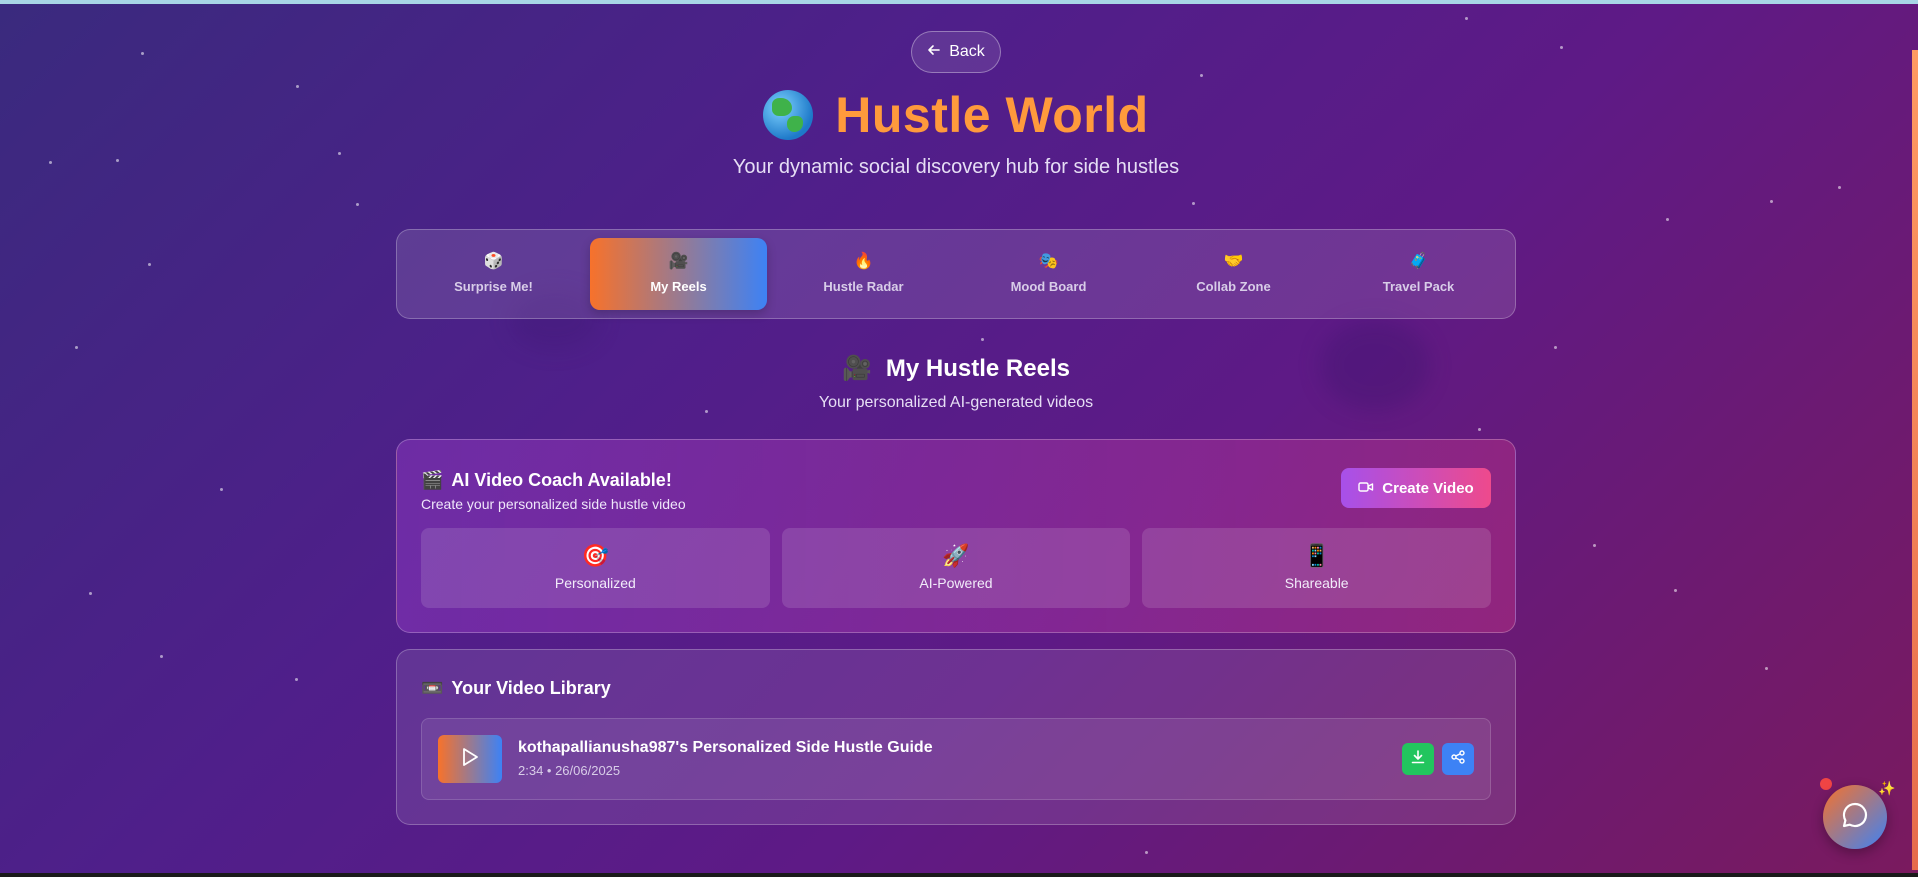 Image resolution: width=1918 pixels, height=877 pixels. Describe the element at coordinates (1428, 488) in the screenshot. I see `create-video-label: Create Video` at that location.